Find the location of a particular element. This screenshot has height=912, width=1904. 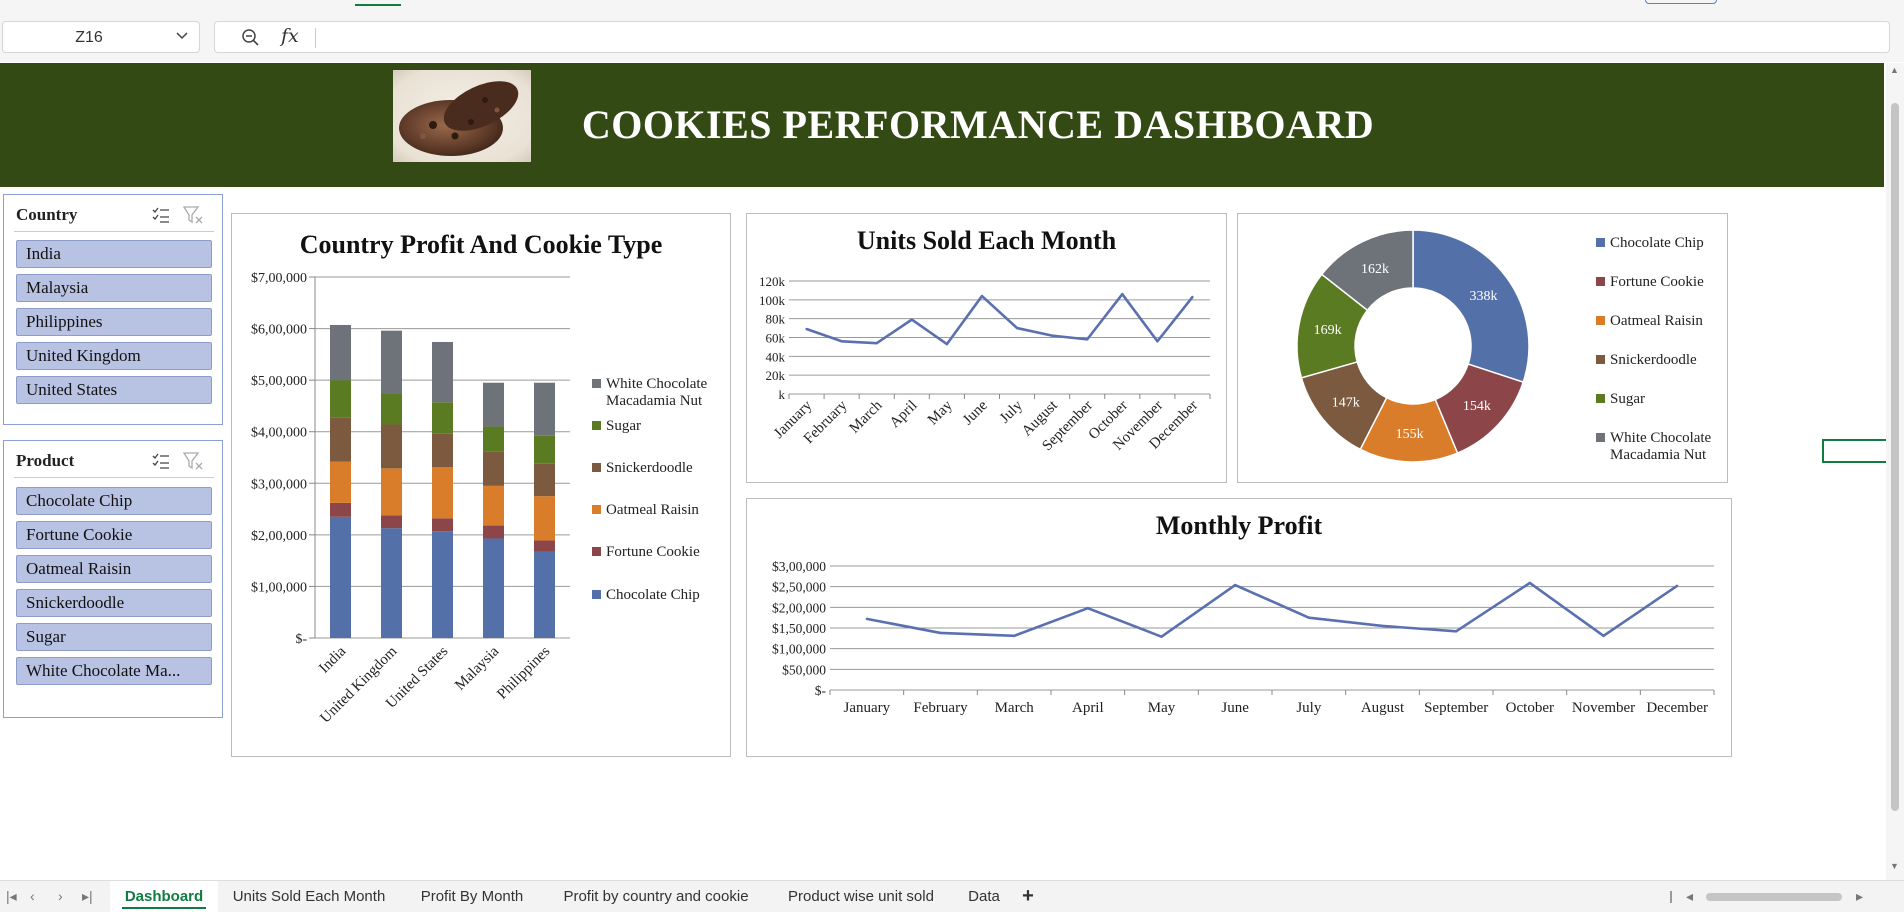

data-label: 338k is located at coordinates (1483, 296).